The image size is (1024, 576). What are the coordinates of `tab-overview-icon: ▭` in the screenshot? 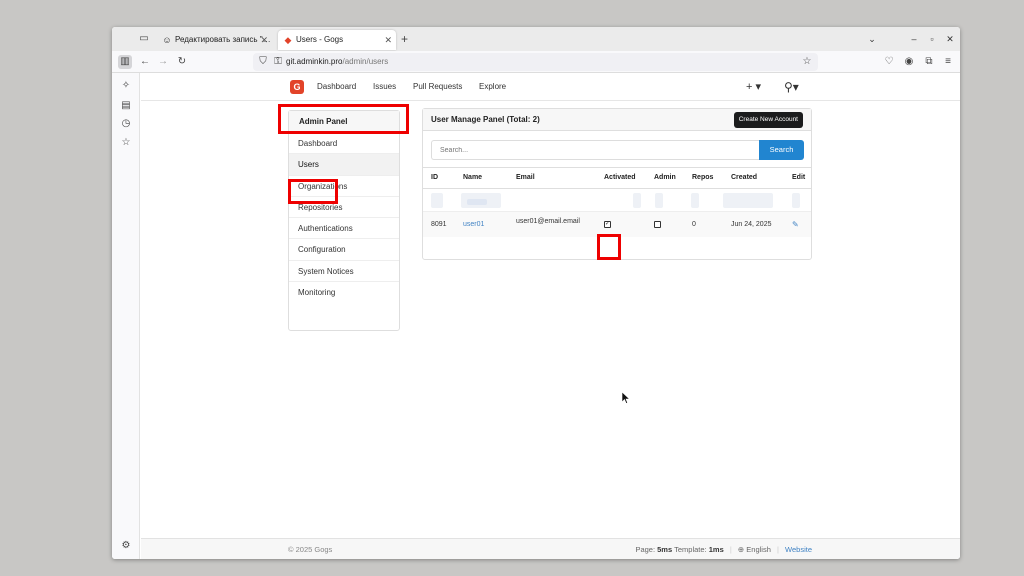 It's located at (144, 39).